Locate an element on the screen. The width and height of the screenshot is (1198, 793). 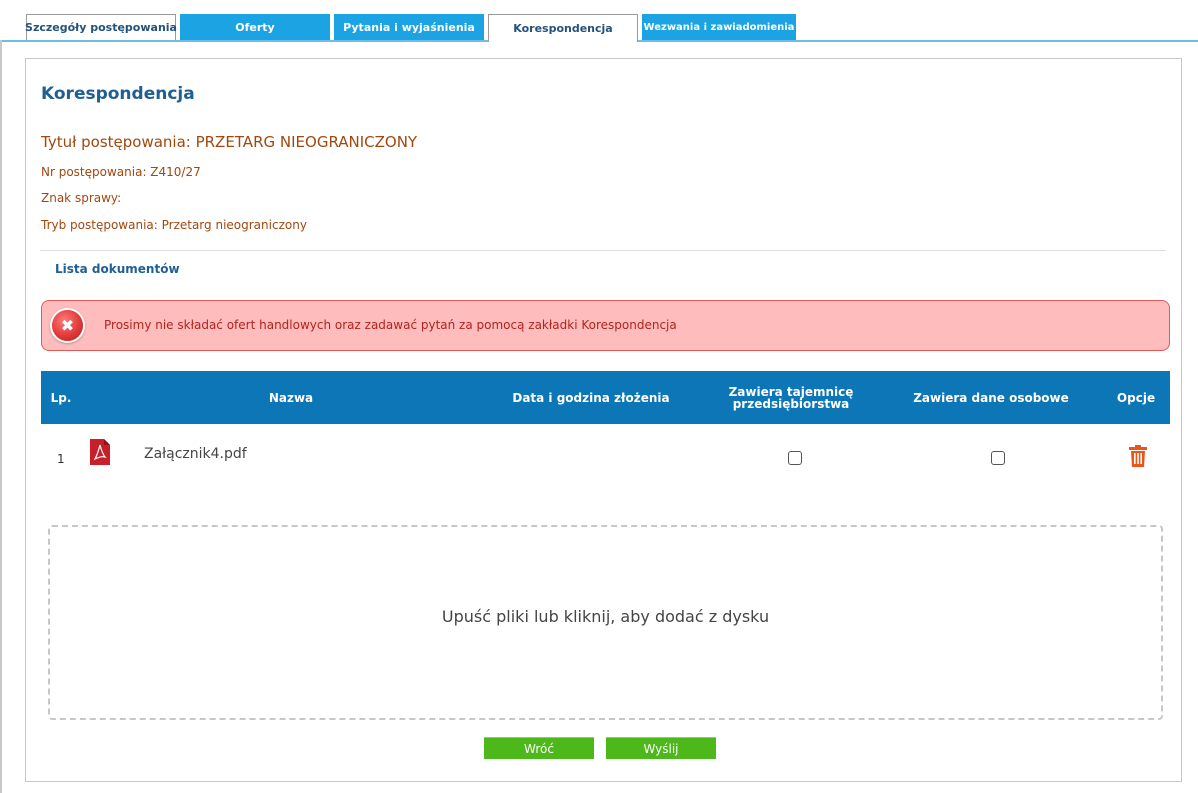
table-row: 1 Załącznik4.pdf is located at coordinates (605, 456).